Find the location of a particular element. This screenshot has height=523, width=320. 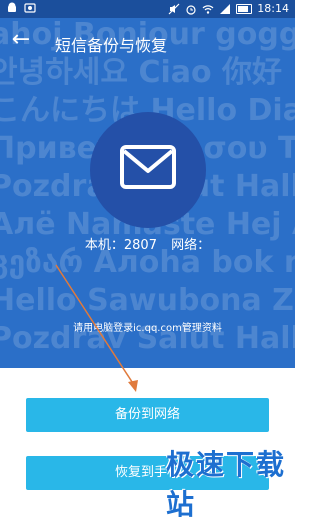

notification-icon is located at coordinates (30, 8).